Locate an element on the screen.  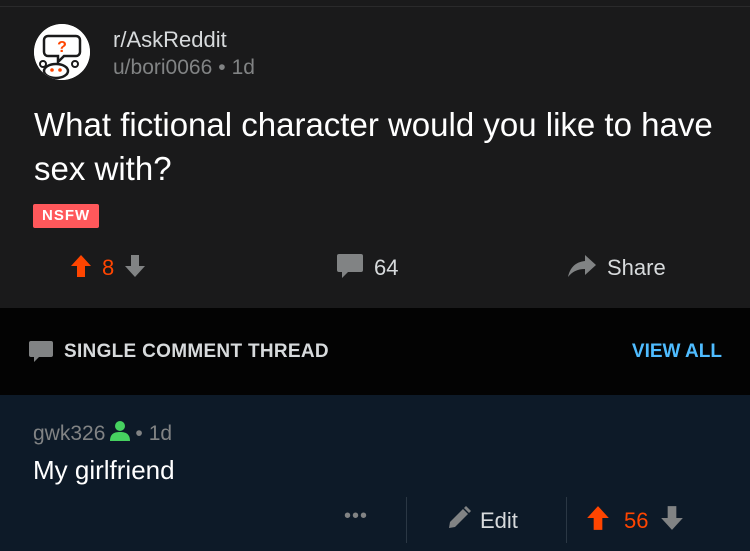
nsfw-badge: NSFW is located at coordinates (66, 216).